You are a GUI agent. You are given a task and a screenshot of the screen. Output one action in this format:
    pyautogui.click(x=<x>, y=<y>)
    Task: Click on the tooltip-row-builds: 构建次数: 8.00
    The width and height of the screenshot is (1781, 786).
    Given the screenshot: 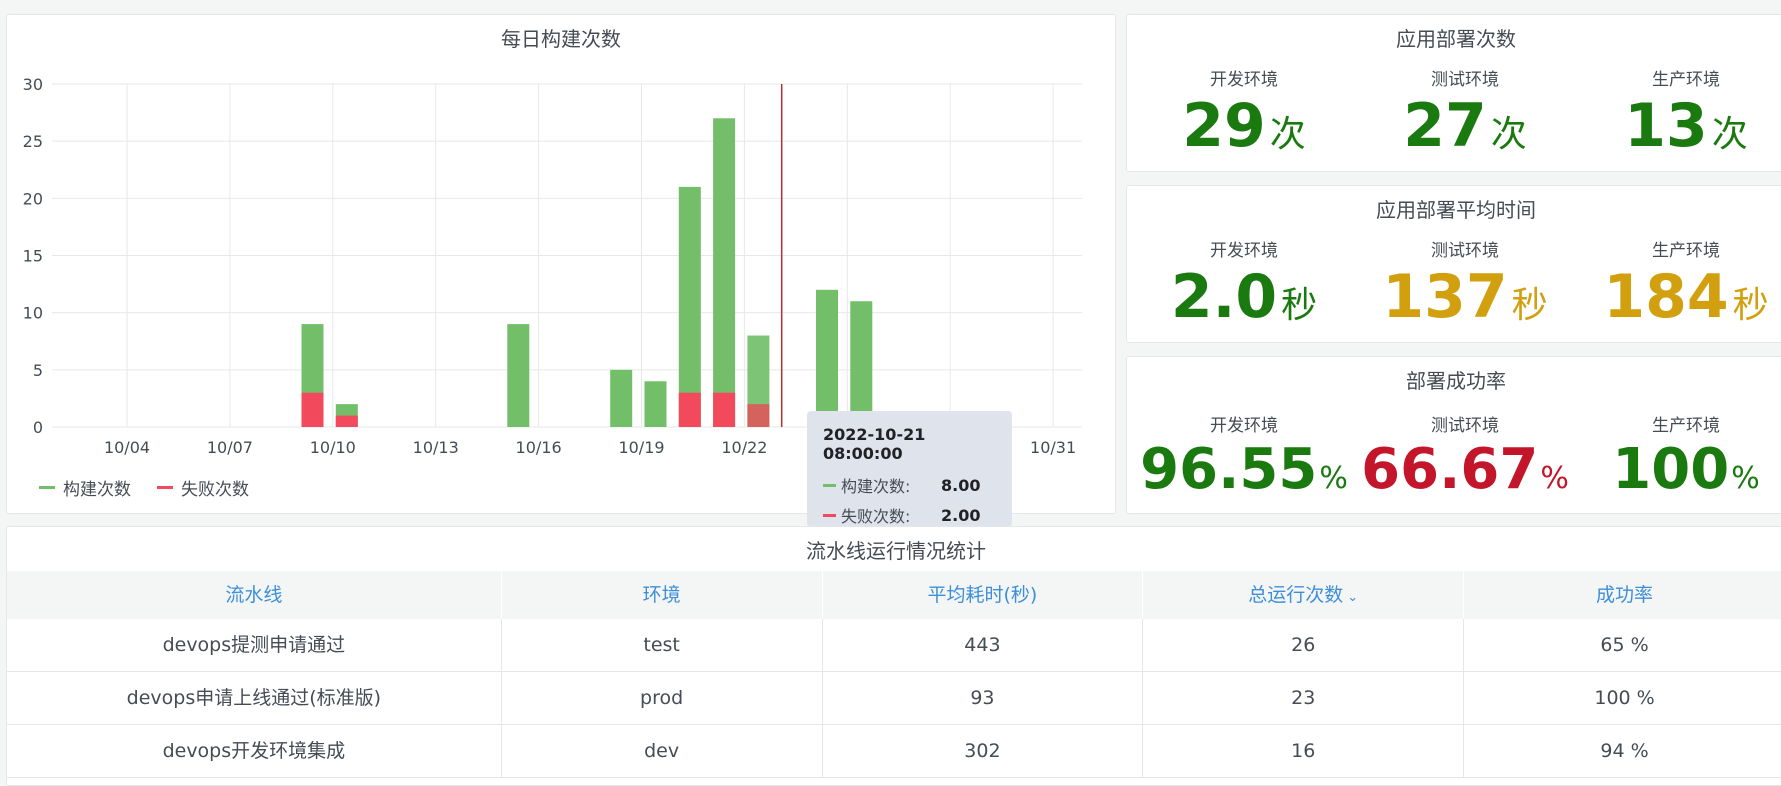 What is the action you would take?
    pyautogui.click(x=909, y=485)
    